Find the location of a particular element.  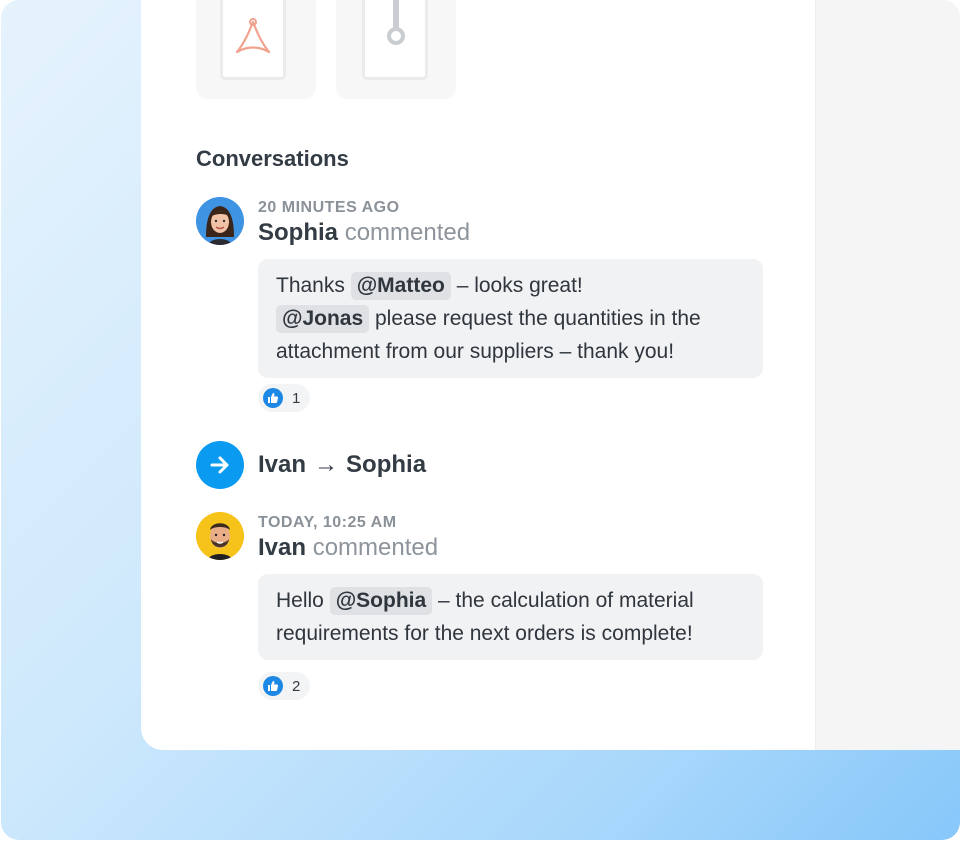

conversations-heading: Conversations is located at coordinates (272, 158).